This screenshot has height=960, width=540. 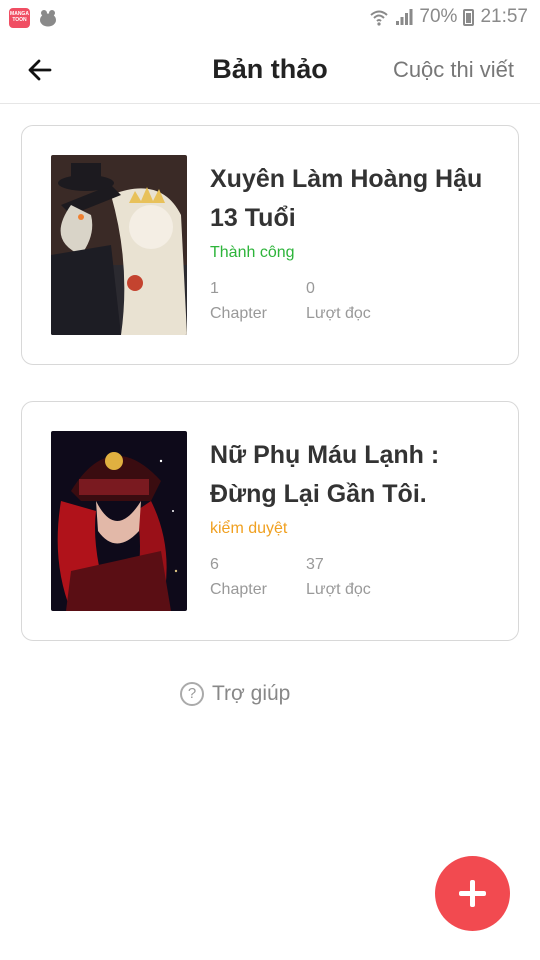 I want to click on question-circle-icon: ?, so click(x=192, y=694).